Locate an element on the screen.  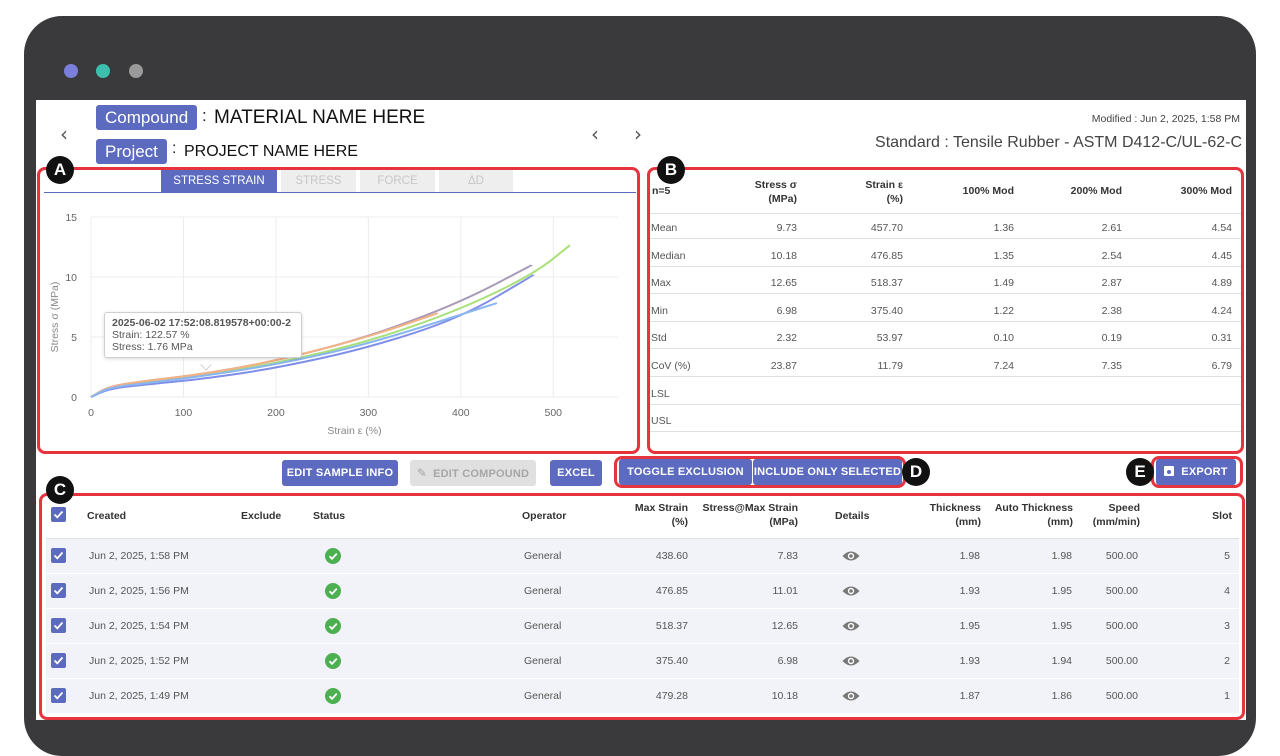
stats-cell: 1.22 is located at coordinates (1003, 310).